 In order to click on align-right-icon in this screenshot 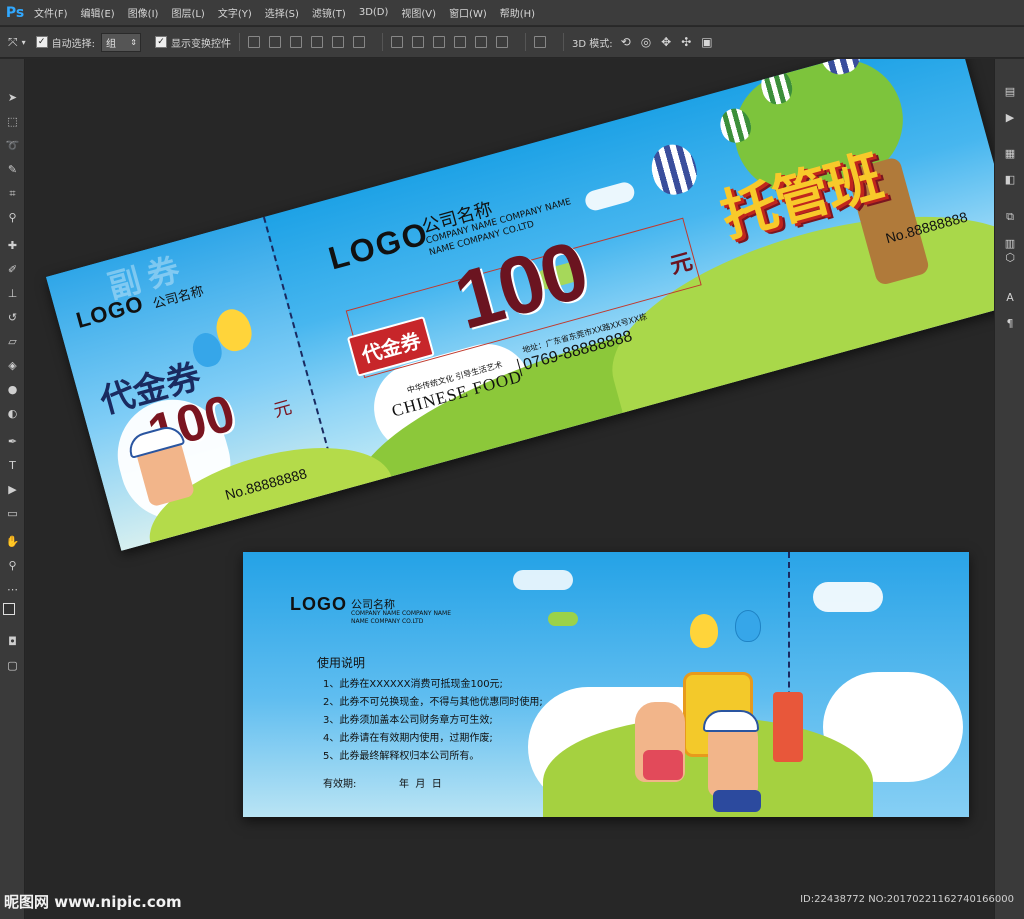, I will do `click(359, 42)`.